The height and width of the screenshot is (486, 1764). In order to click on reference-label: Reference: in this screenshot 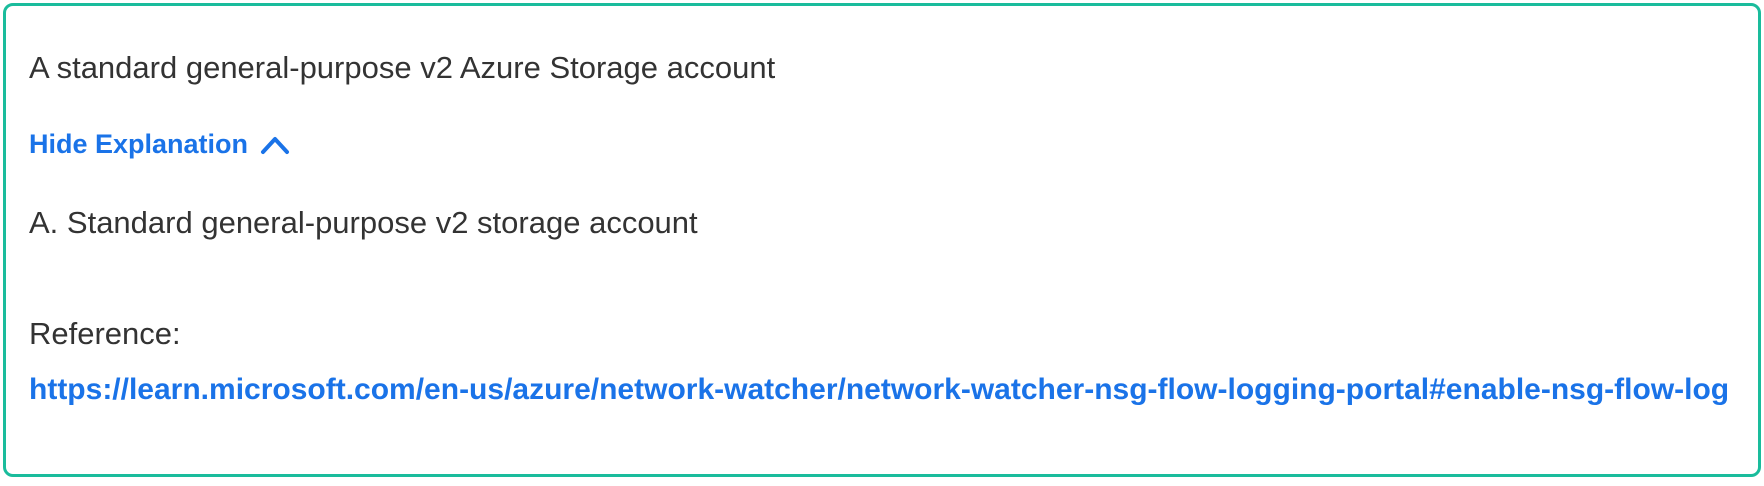, I will do `click(105, 333)`.